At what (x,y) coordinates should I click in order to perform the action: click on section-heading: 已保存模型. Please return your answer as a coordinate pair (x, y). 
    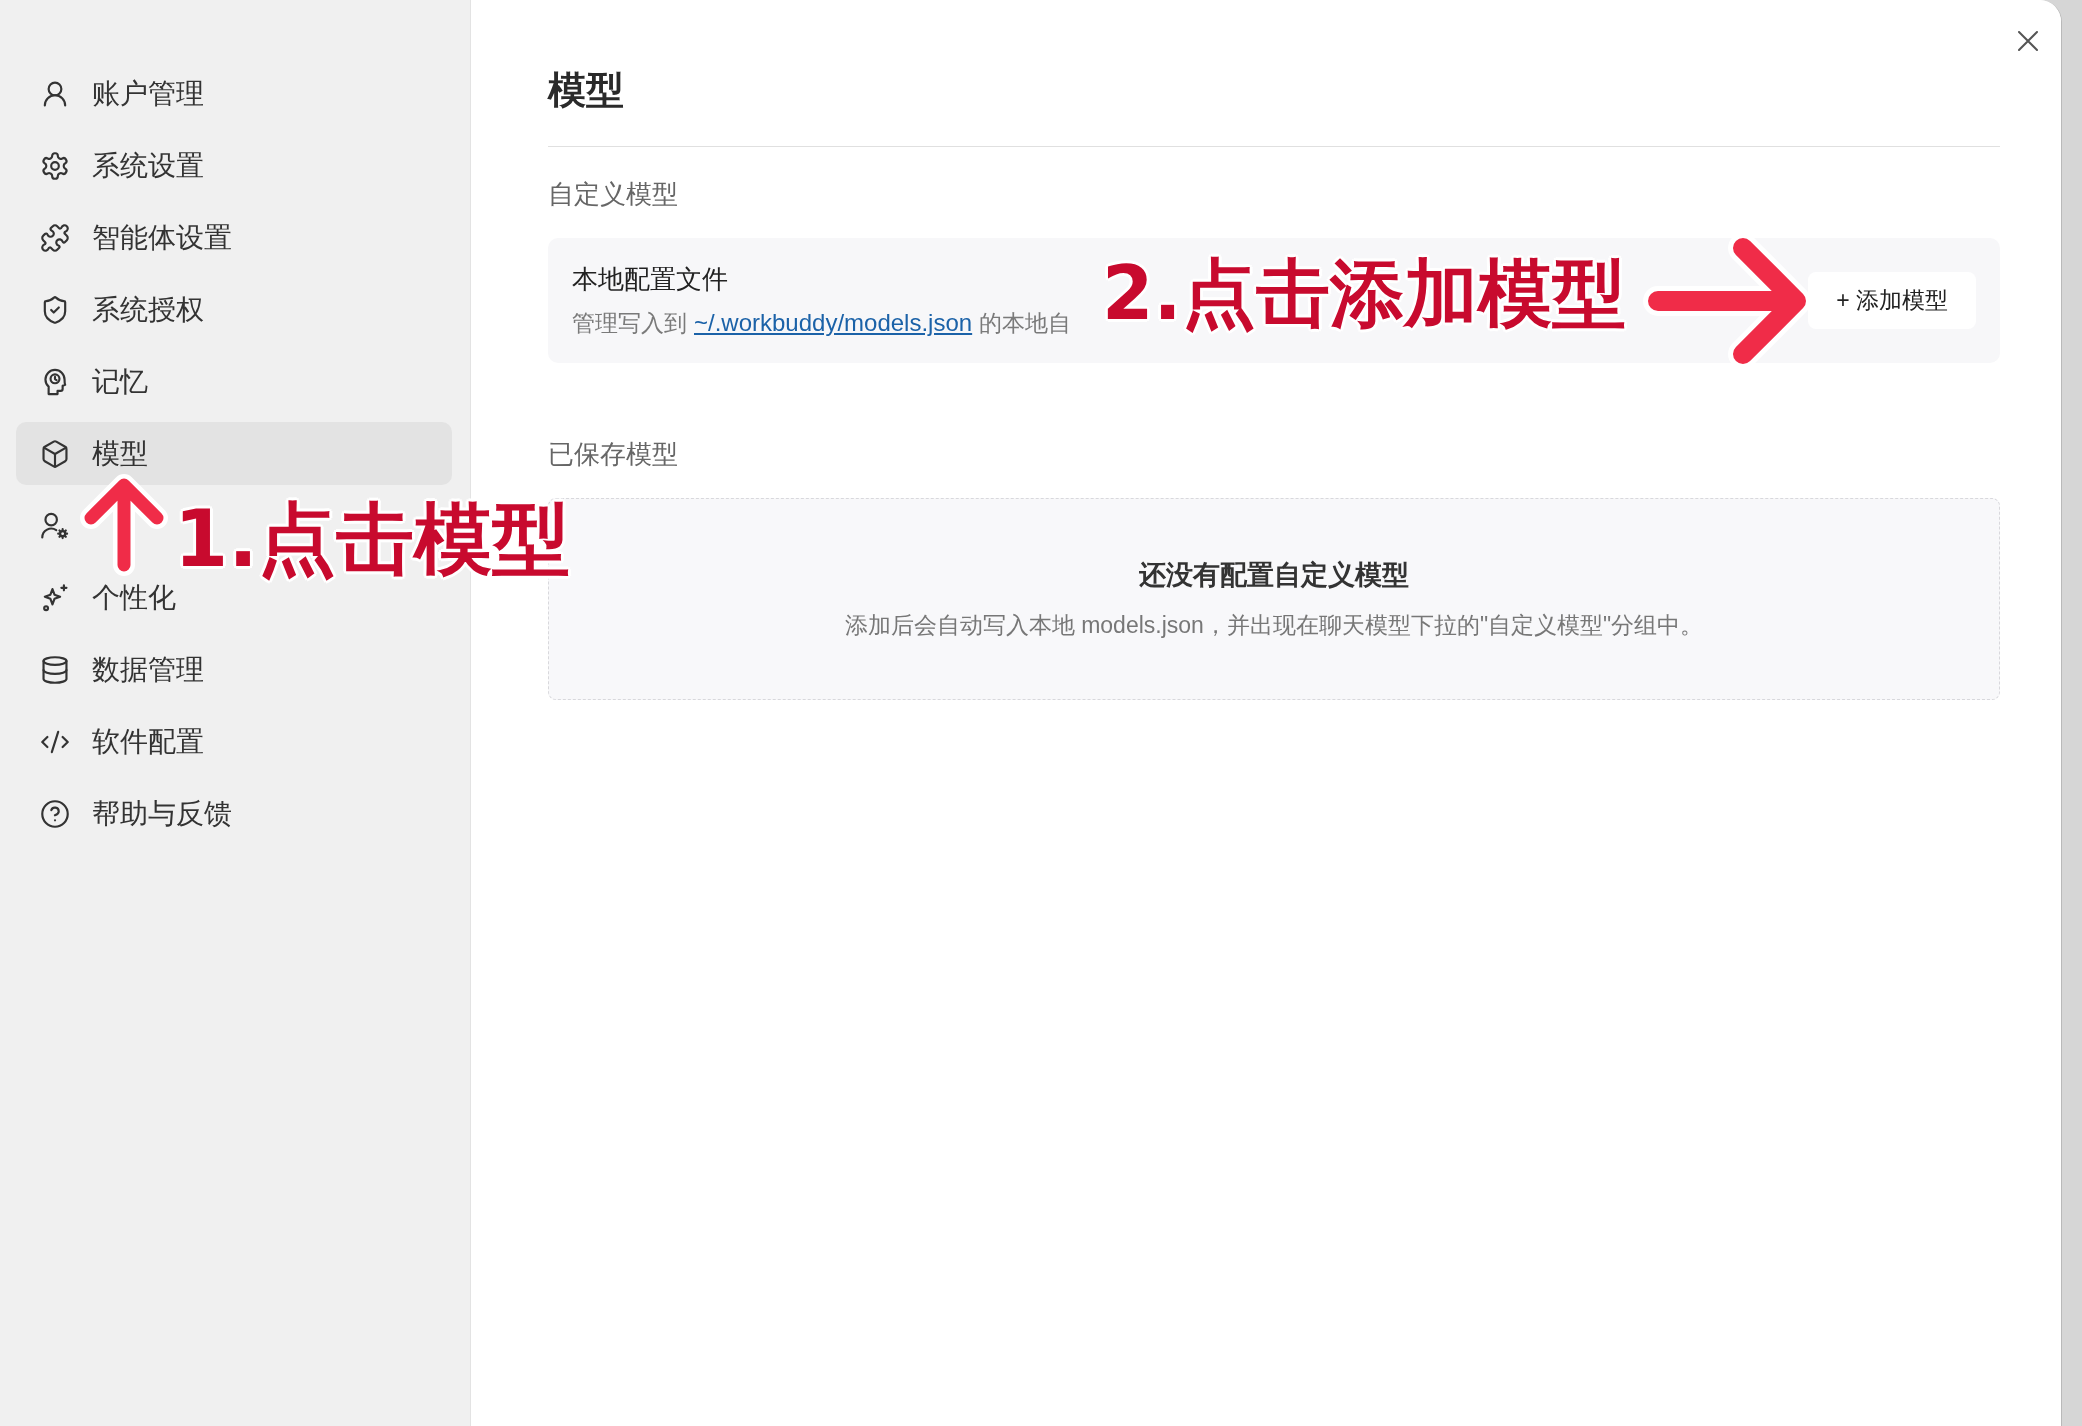
    Looking at the image, I should click on (613, 454).